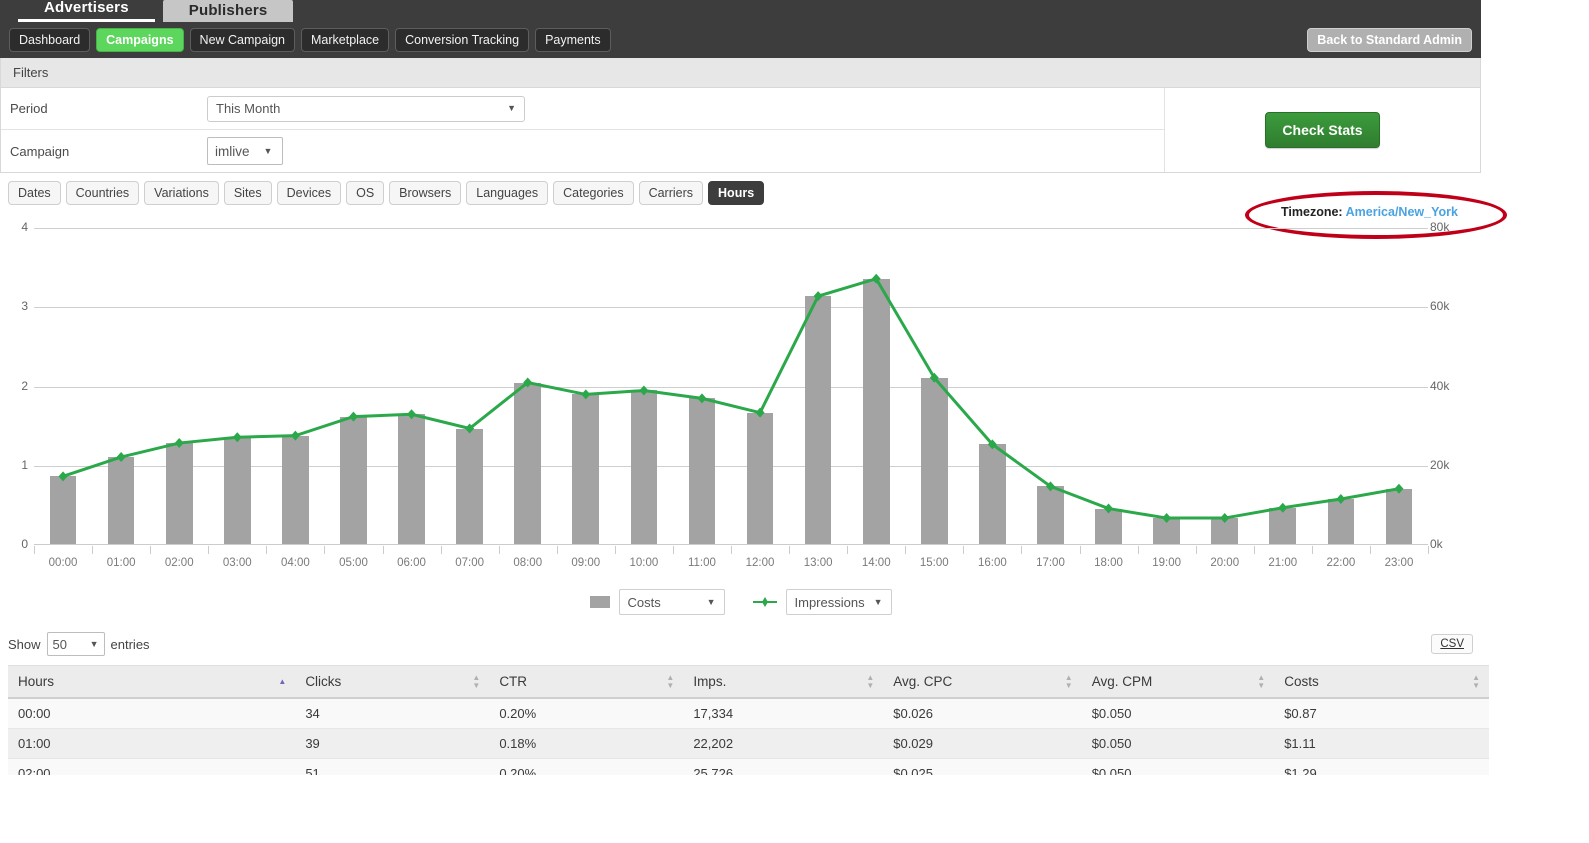 This screenshot has width=1589, height=843. I want to click on dimension-tab-sites: Sites, so click(247, 193).